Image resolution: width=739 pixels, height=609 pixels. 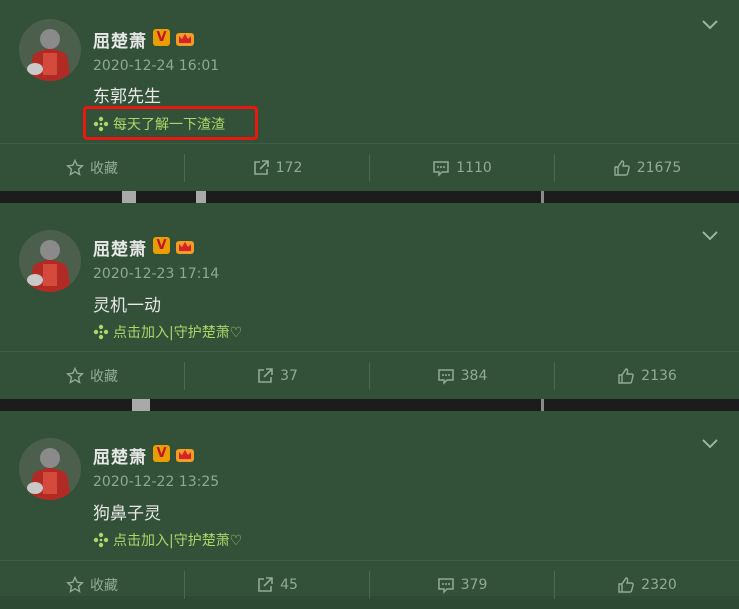 What do you see at coordinates (659, 585) in the screenshot?
I see `like-count: 2320` at bounding box center [659, 585].